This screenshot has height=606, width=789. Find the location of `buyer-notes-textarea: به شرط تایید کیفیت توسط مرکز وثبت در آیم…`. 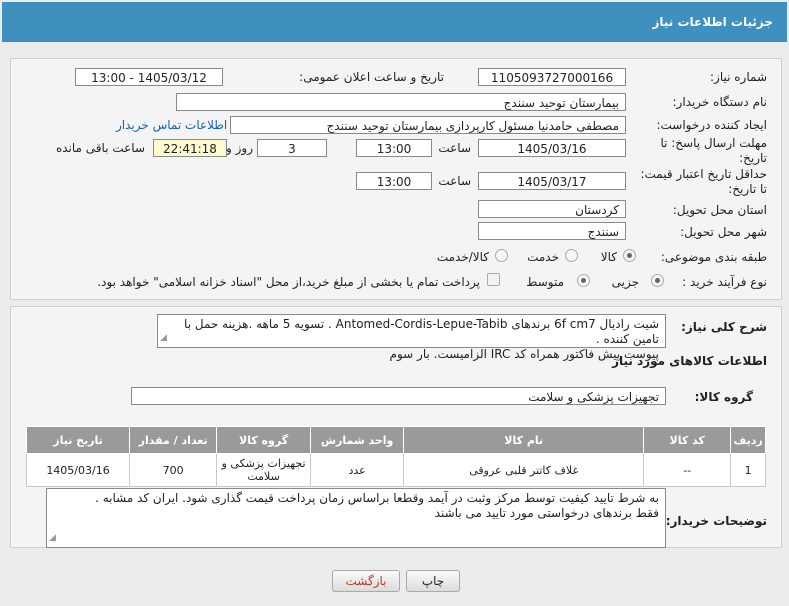

buyer-notes-textarea: به شرط تایید کیفیت توسط مرکز وثبت در آیم… is located at coordinates (356, 518).